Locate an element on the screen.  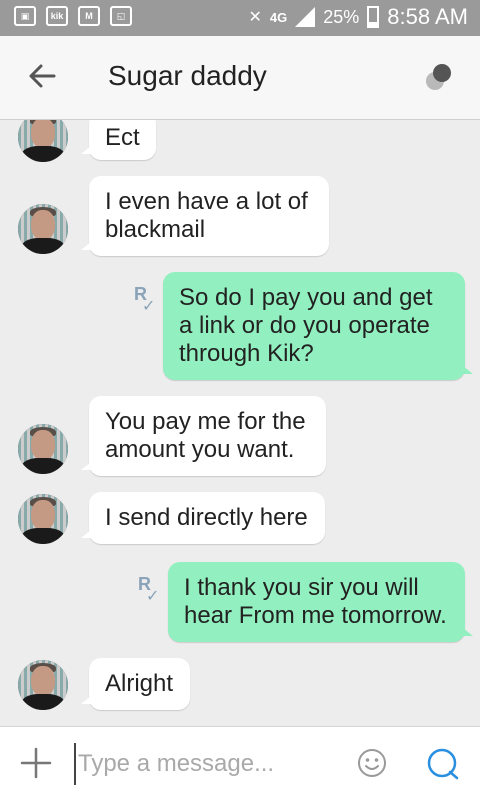
clock: 8:58 AM is located at coordinates (427, 16).